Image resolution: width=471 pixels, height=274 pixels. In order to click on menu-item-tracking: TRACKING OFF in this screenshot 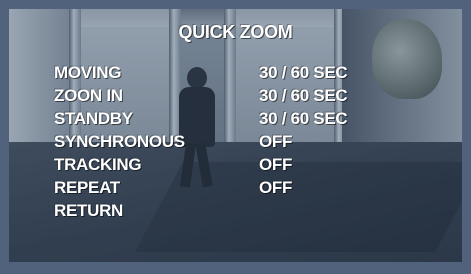, I will do `click(224, 164)`.